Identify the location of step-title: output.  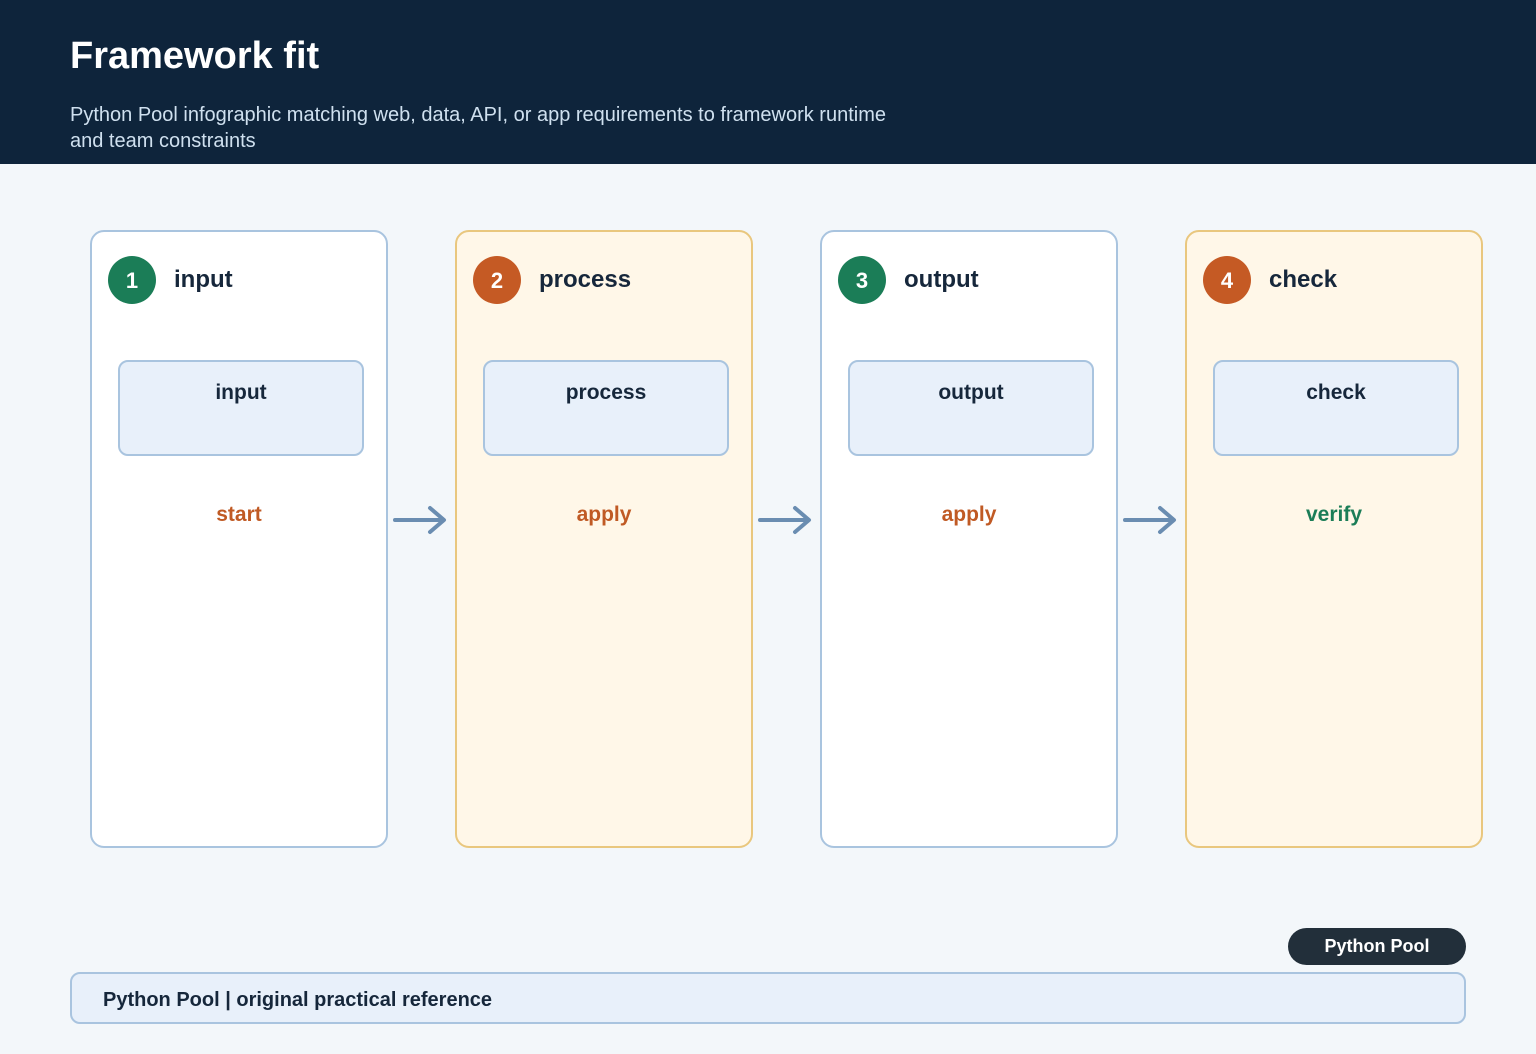
(941, 279).